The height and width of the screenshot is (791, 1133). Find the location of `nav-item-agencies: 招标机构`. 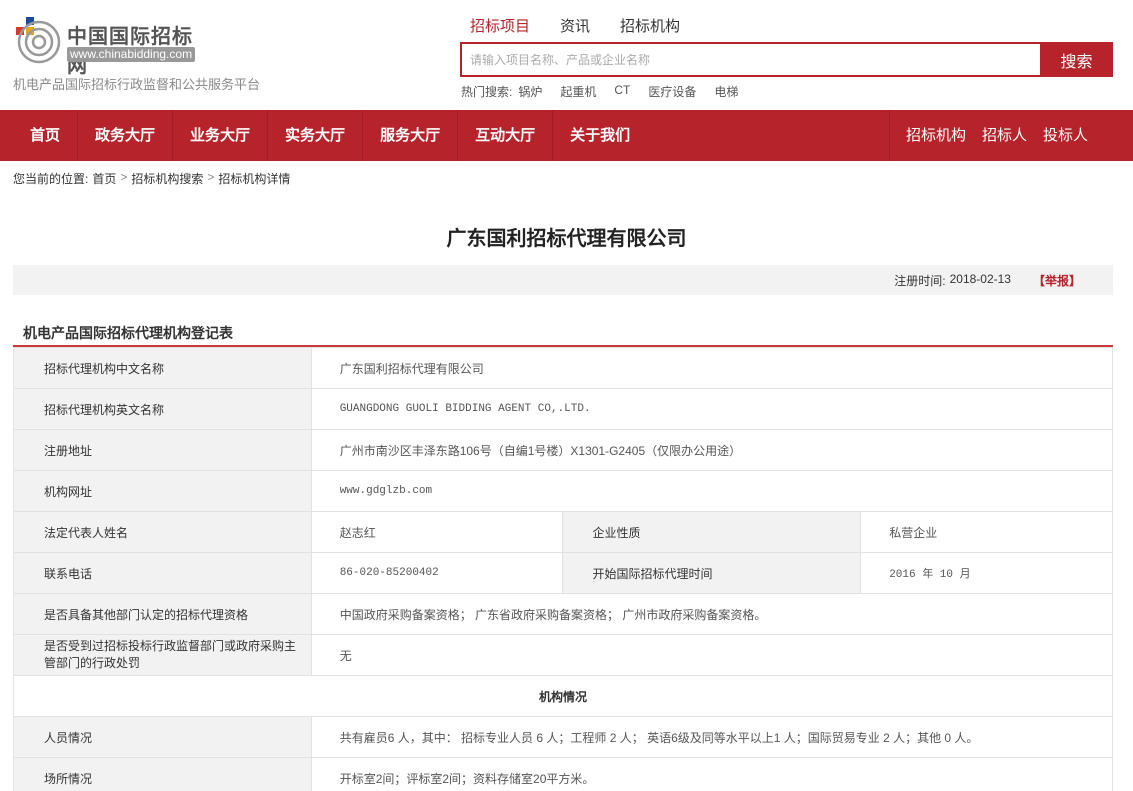

nav-item-agencies: 招标机构 is located at coordinates (936, 135).